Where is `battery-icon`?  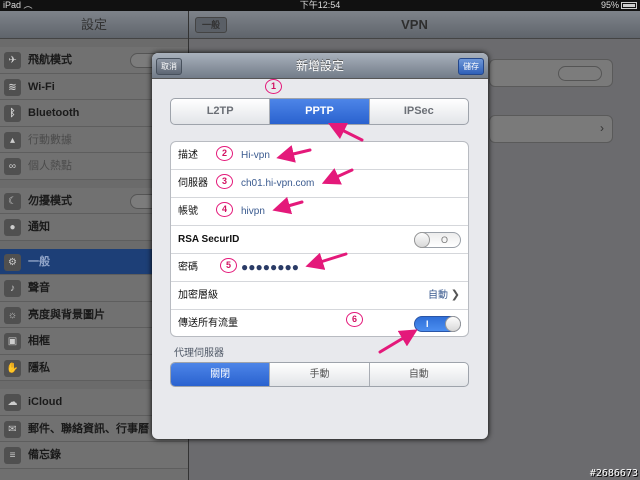
battery-icon is located at coordinates (629, 5).